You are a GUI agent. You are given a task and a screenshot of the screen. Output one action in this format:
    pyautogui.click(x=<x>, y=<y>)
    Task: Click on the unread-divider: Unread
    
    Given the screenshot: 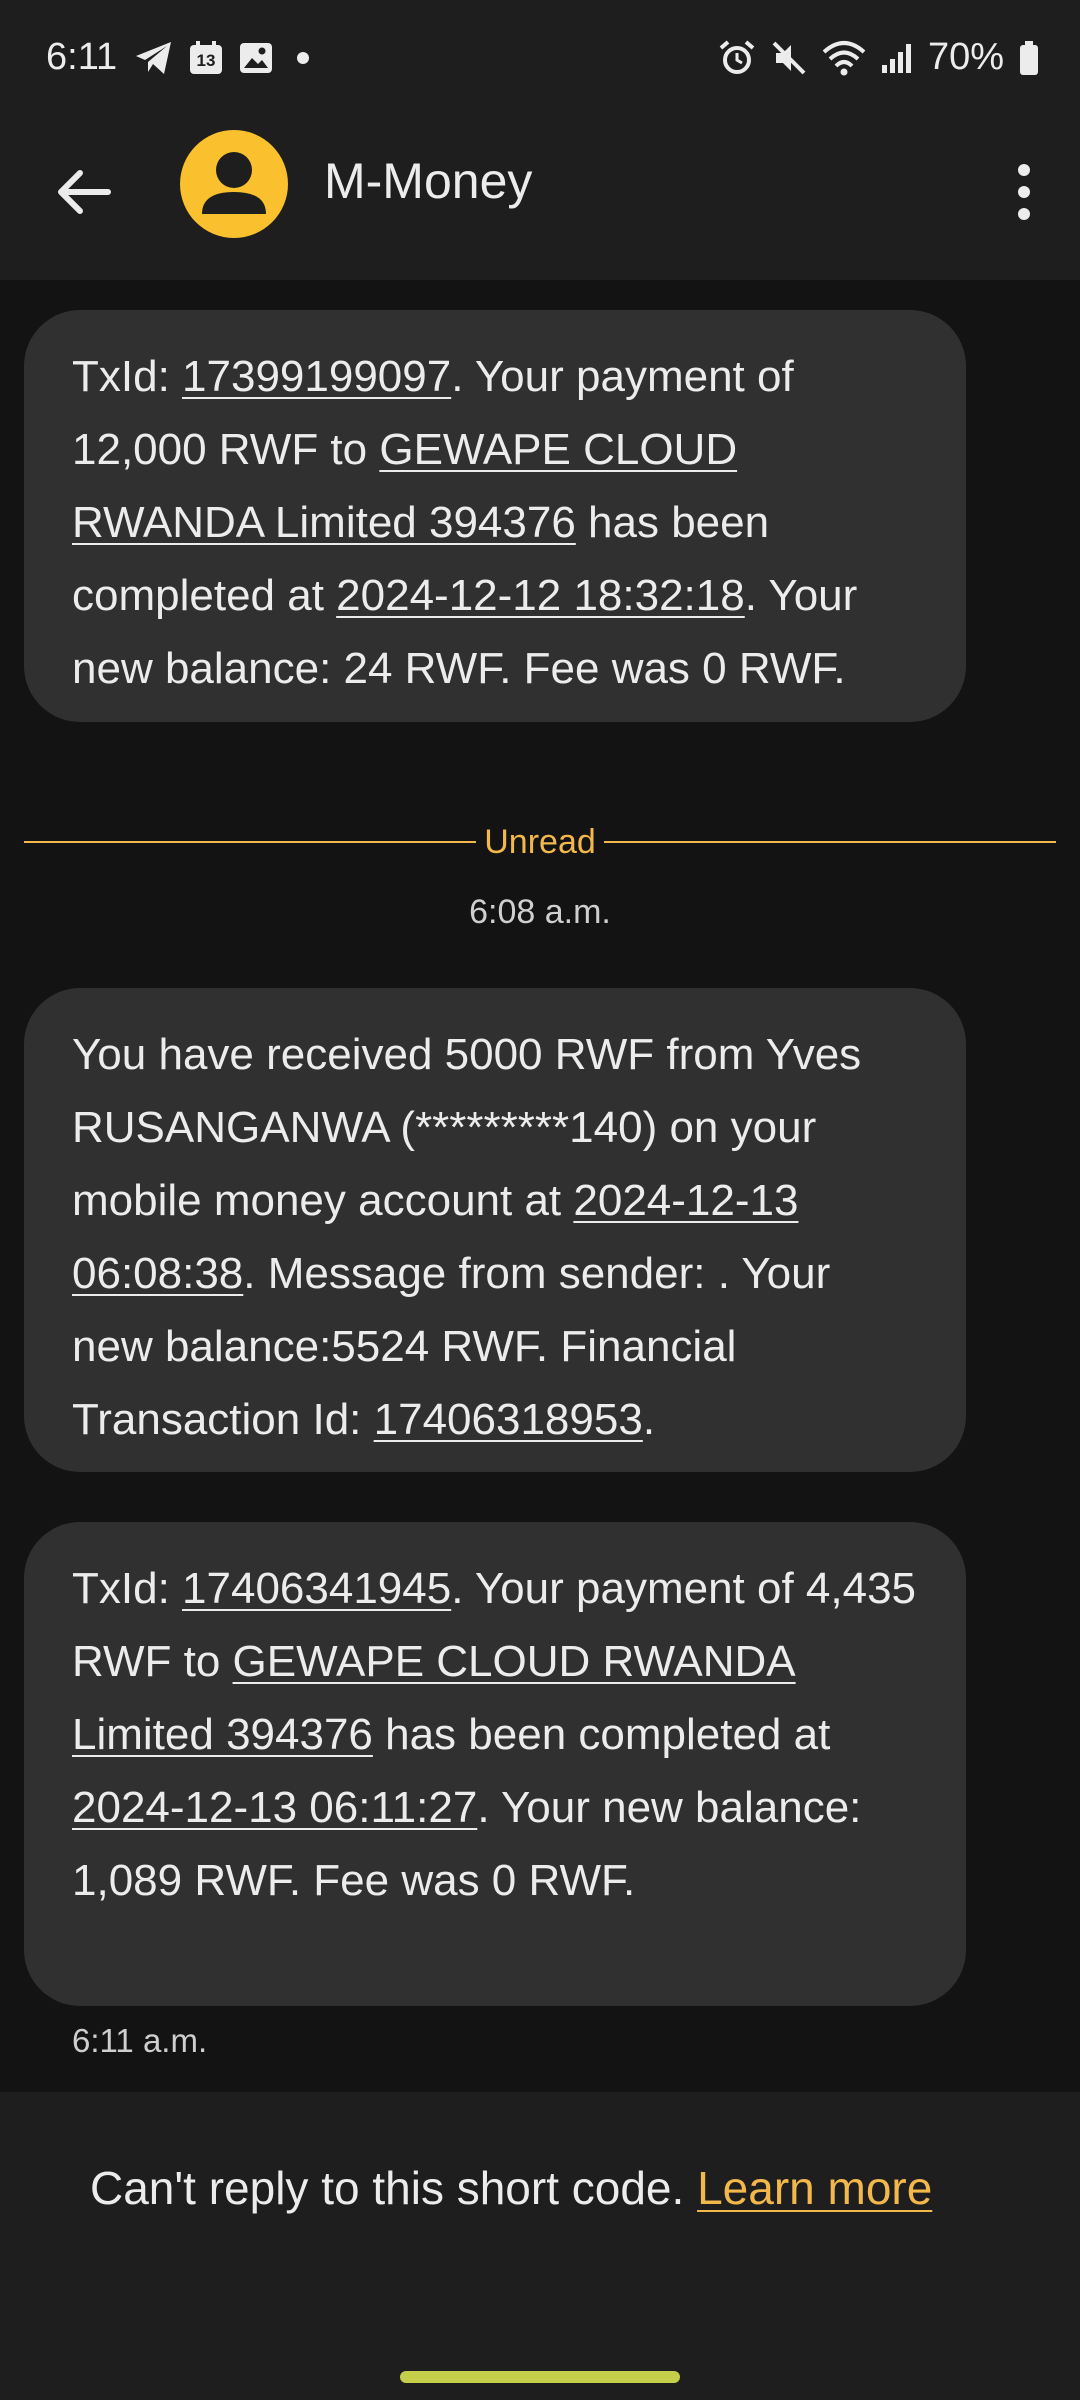 What is the action you would take?
    pyautogui.click(x=540, y=842)
    